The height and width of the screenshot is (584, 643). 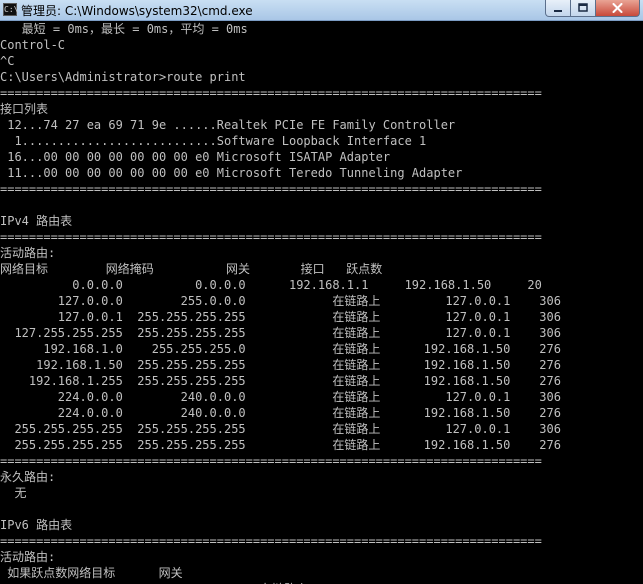 I want to click on console-line: C:\Users\Administrator>route print, so click(x=123, y=77).